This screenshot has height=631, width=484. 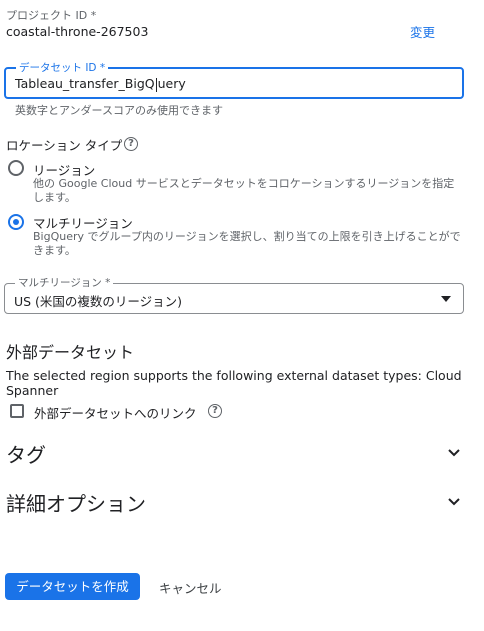 What do you see at coordinates (242, 503) in the screenshot?
I see `advanced-section-header: 詳細オプション` at bounding box center [242, 503].